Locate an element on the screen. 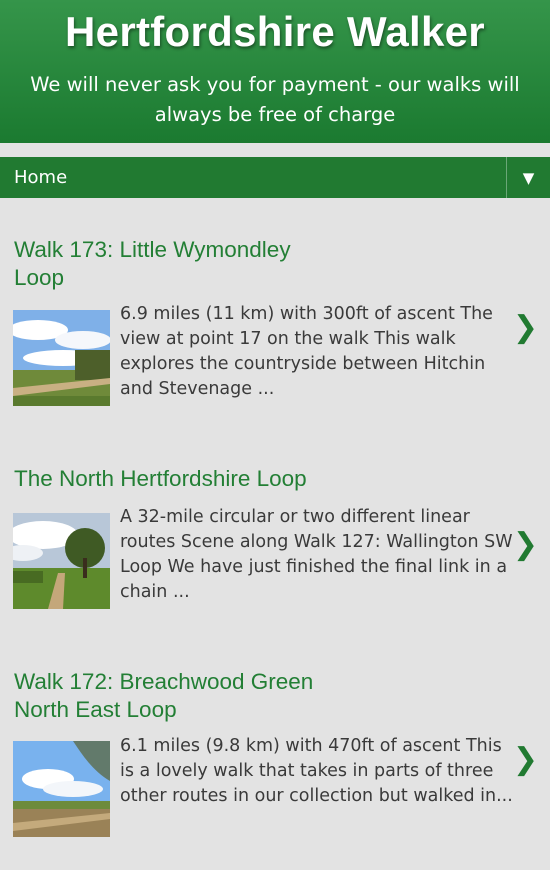 The width and height of the screenshot is (550, 870). site-title: Hertfordshire Walker is located at coordinates (275, 28).